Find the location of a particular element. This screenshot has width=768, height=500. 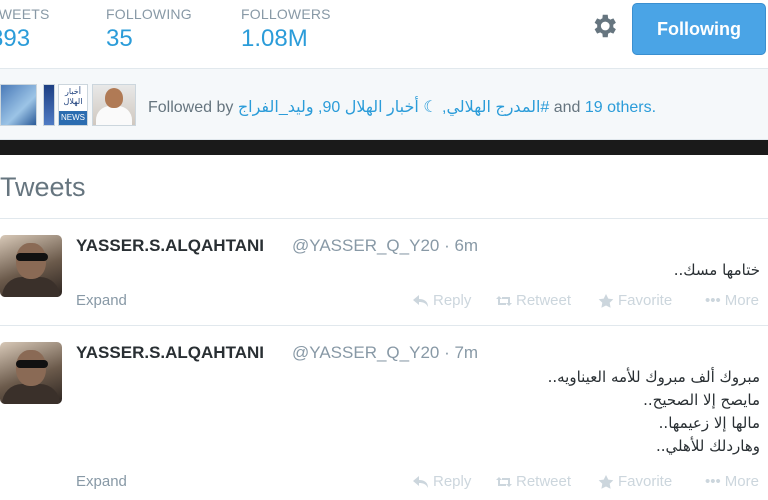

tweets-section-title: Tweets is located at coordinates (43, 187).